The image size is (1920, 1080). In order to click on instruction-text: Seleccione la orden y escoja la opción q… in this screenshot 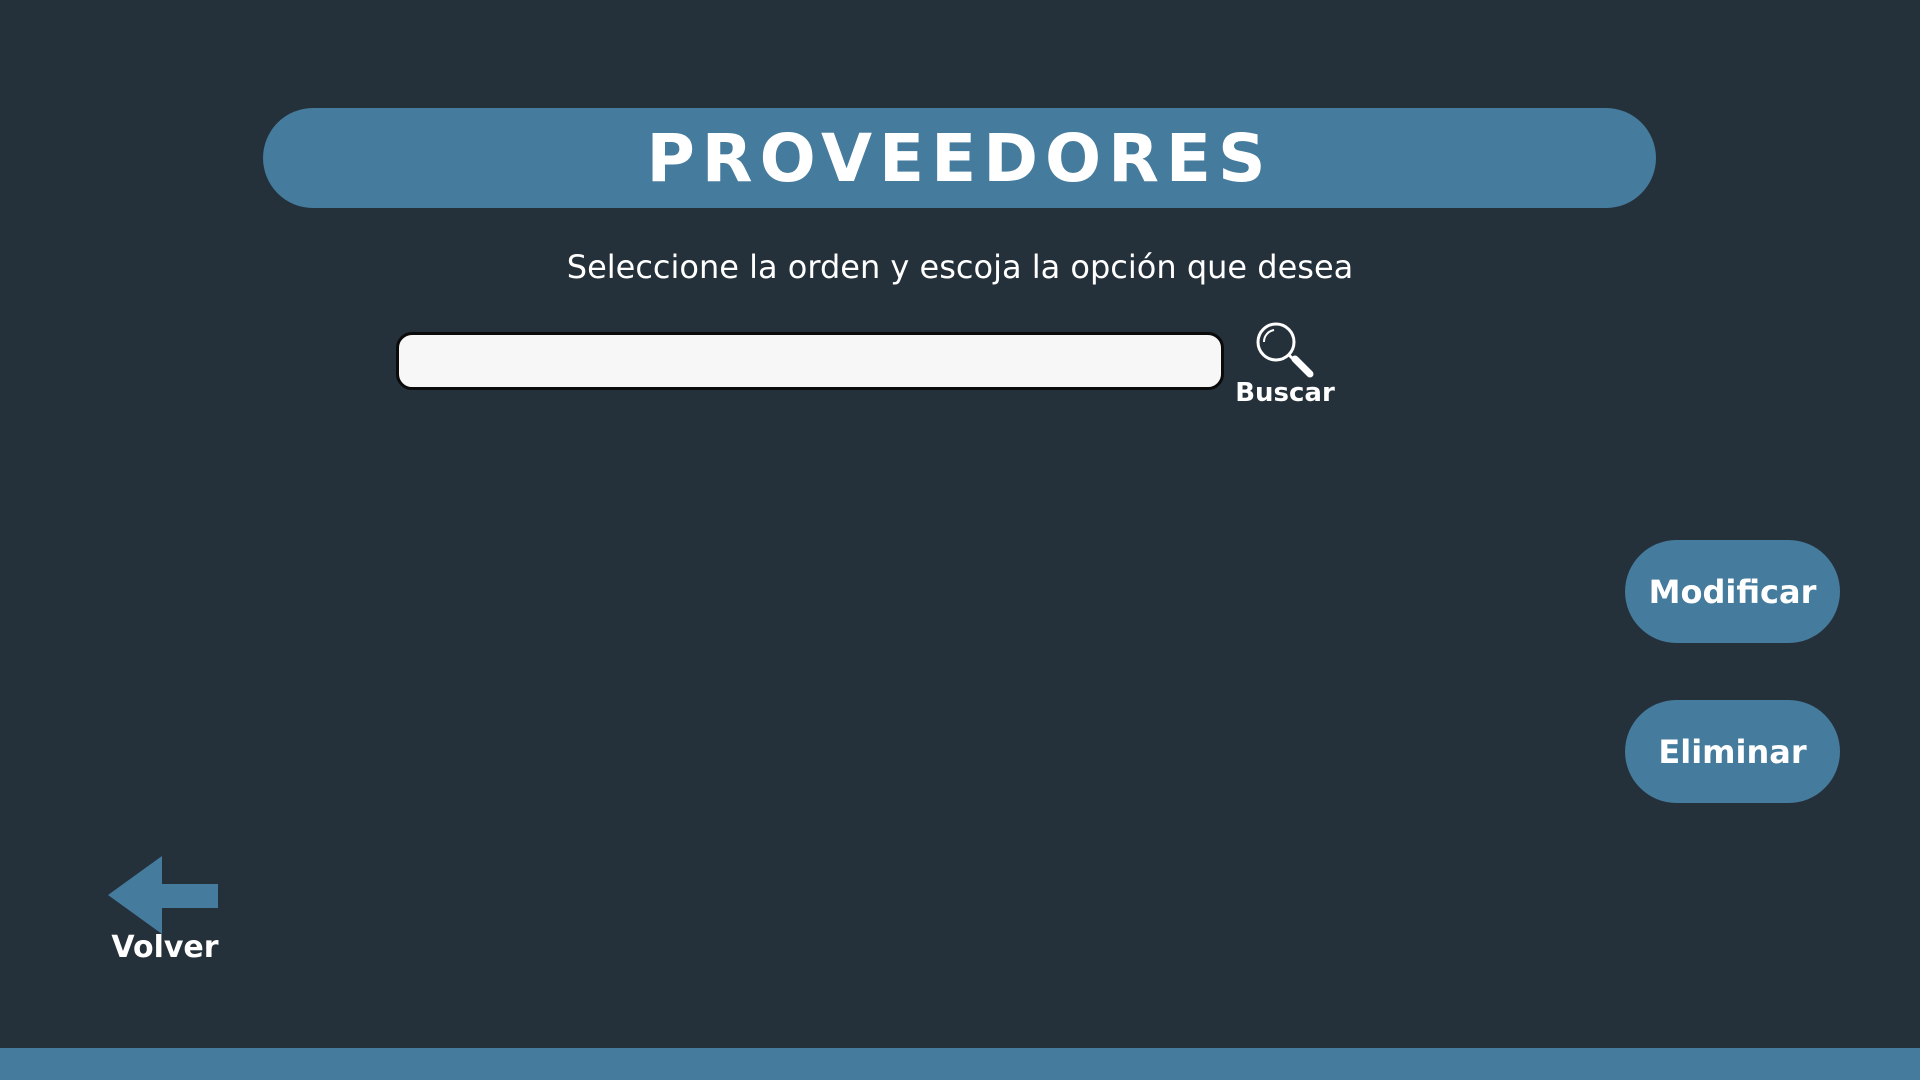, I will do `click(960, 267)`.